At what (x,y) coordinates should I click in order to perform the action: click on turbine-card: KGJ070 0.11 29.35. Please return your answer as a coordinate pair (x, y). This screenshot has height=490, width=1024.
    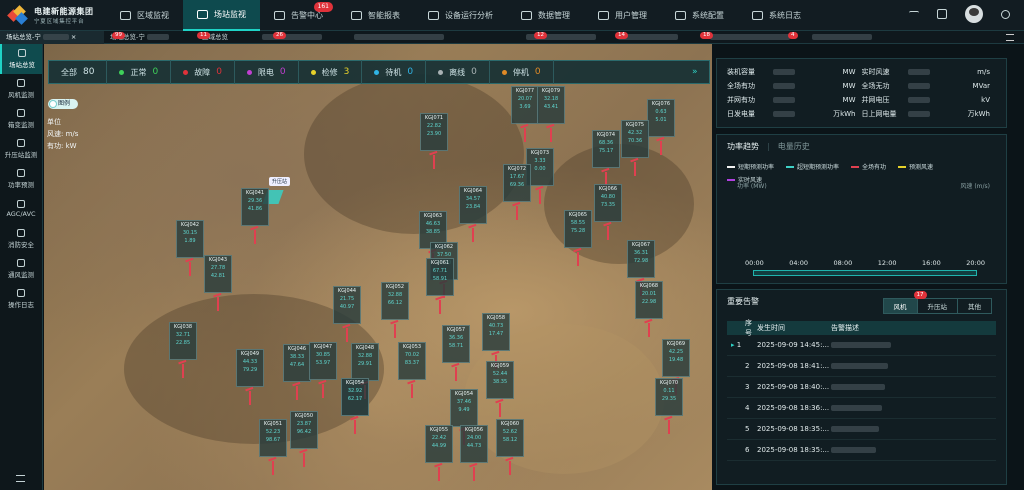
    Looking at the image, I should click on (669, 397).